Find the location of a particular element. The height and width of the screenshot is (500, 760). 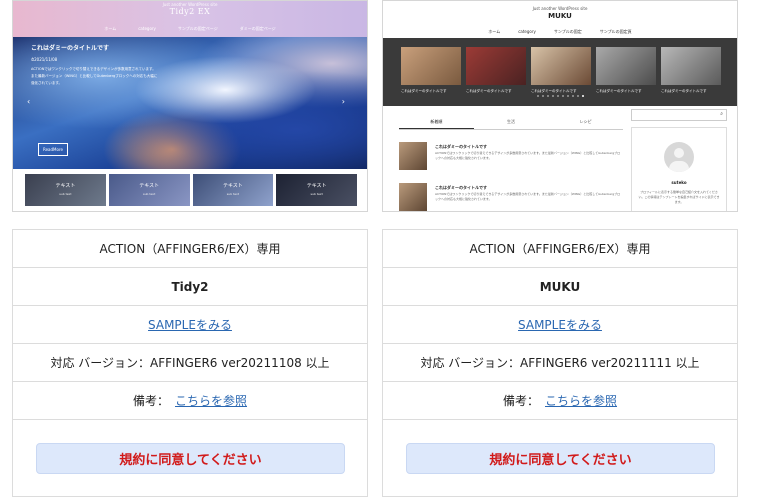

version-row: 対応 バージョン：AFFINGER6 ver20211111 以上 is located at coordinates (560, 363).